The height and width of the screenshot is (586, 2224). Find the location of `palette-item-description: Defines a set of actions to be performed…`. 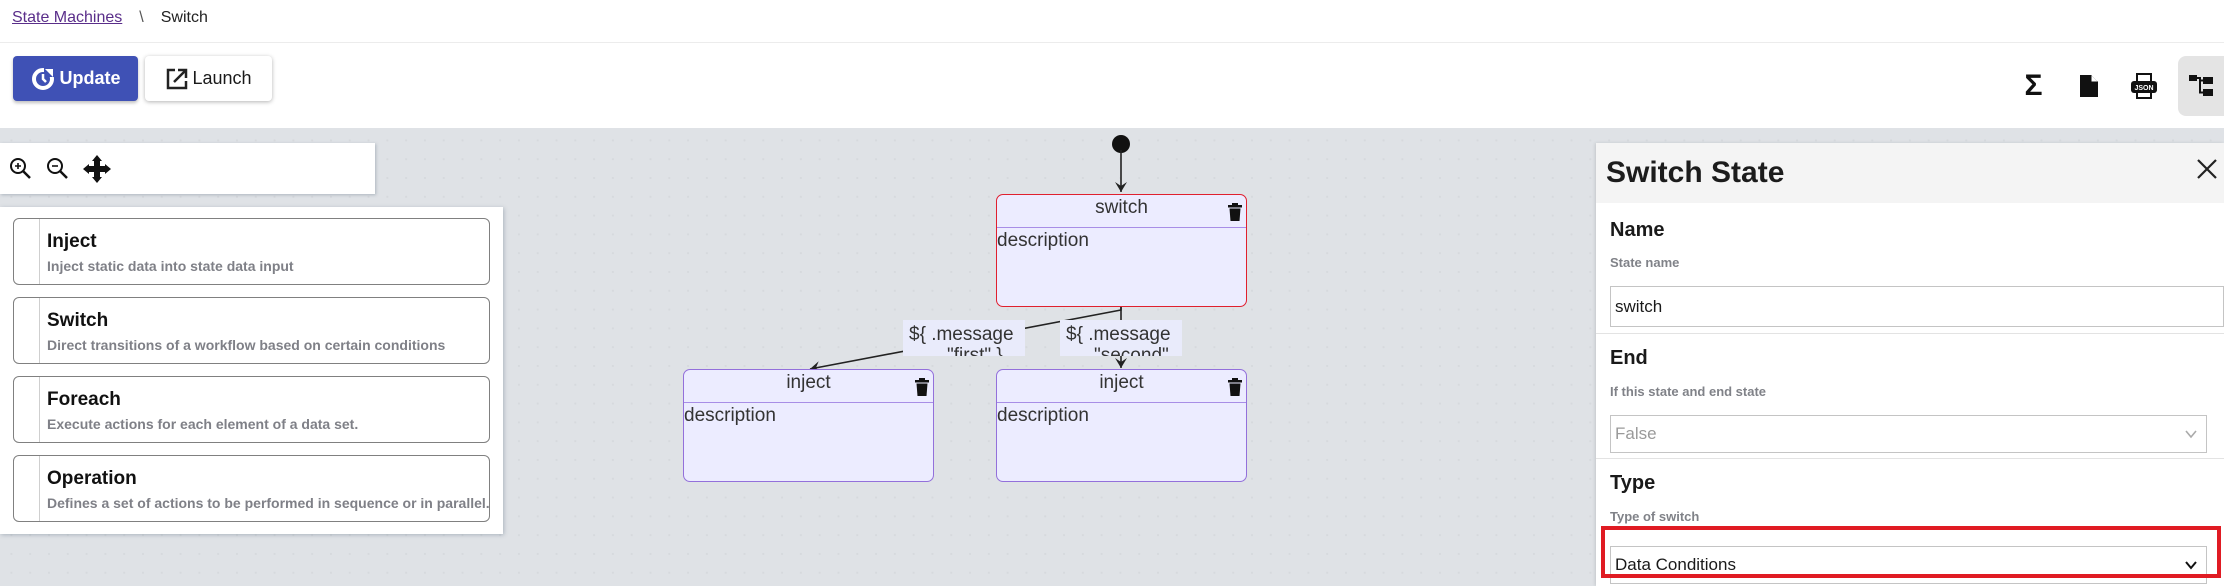

palette-item-description: Defines a set of actions to be performed… is located at coordinates (268, 503).